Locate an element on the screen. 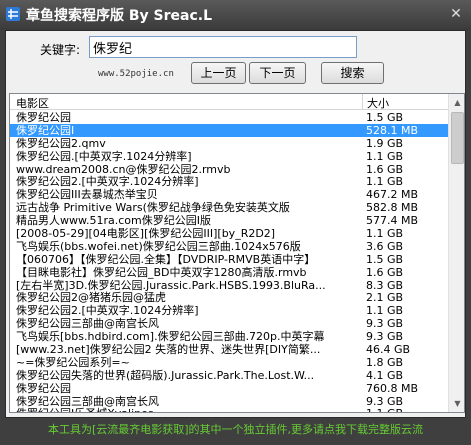 The image size is (471, 445). item-size: 2.1 GB is located at coordinates (385, 298).